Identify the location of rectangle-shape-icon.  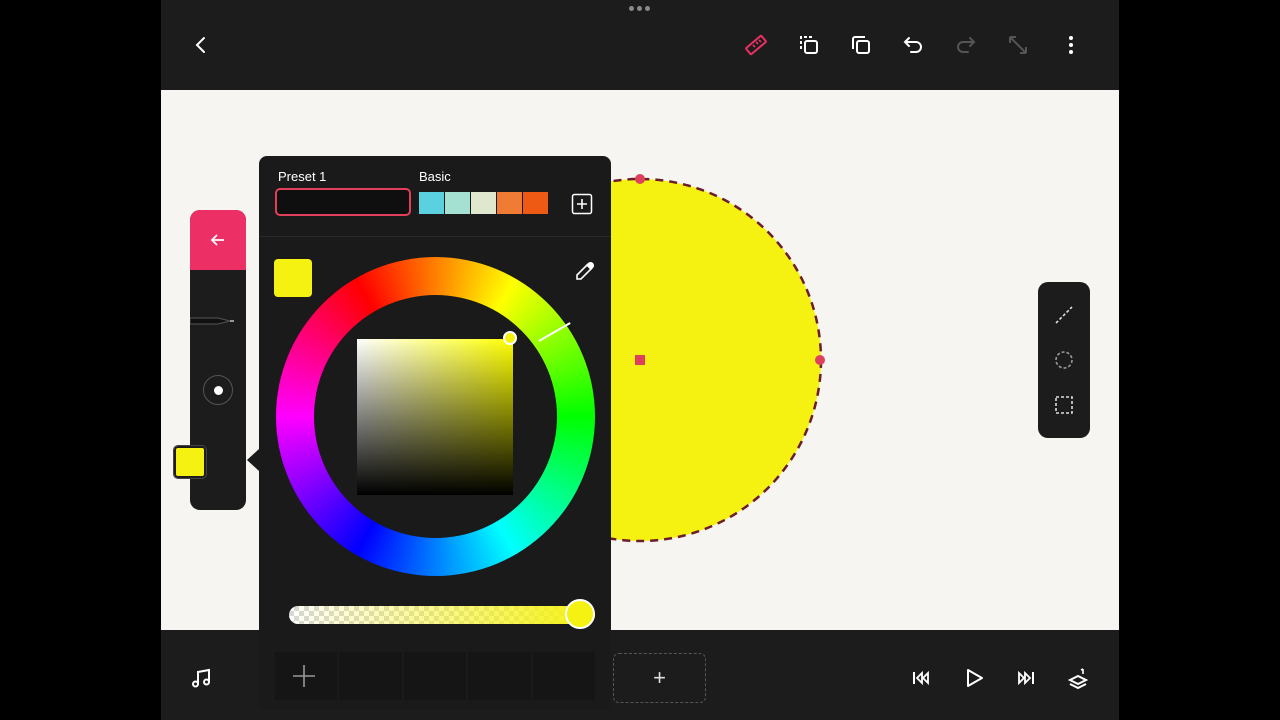
(1064, 405).